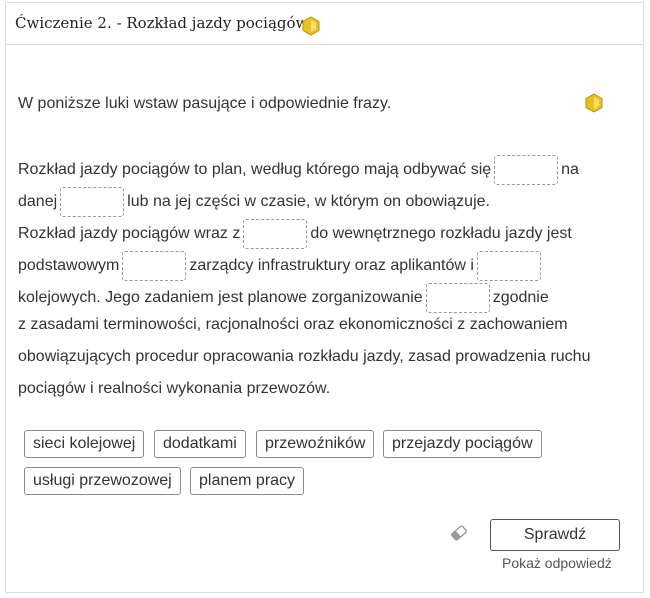 This screenshot has width=650, height=598. What do you see at coordinates (555, 535) in the screenshot?
I see `check-button: Sprawdź` at bounding box center [555, 535].